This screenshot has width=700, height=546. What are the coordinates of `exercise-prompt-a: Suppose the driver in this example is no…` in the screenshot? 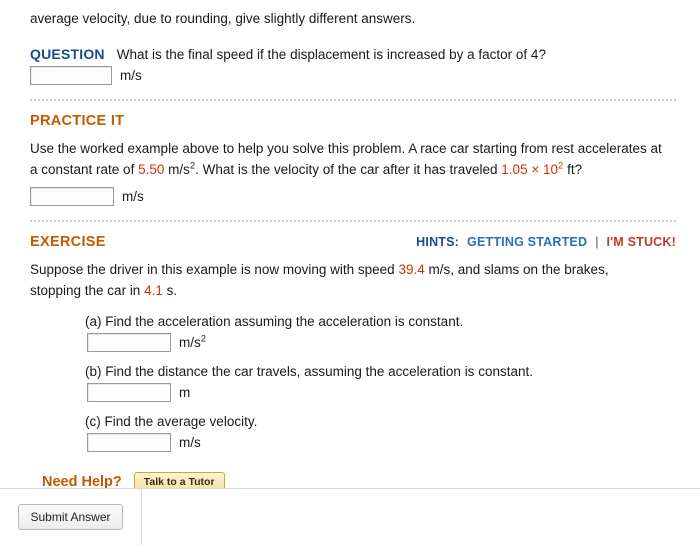 It's located at (214, 270).